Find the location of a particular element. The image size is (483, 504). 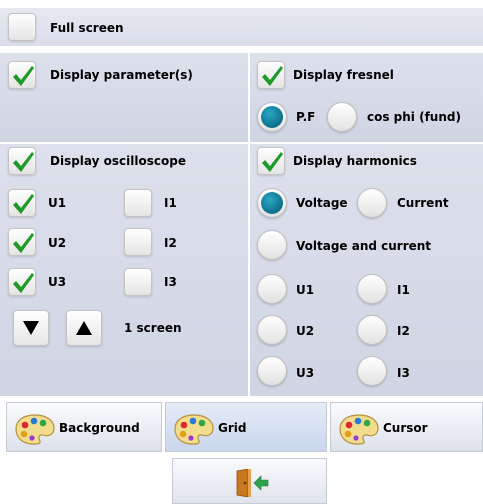

voltage-radio is located at coordinates (272, 203).